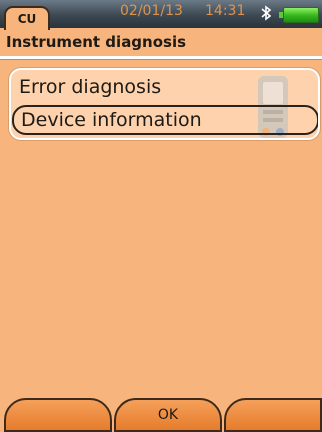 The height and width of the screenshot is (432, 322). Describe the element at coordinates (225, 11) in the screenshot. I see `status-time: 14:31` at that location.